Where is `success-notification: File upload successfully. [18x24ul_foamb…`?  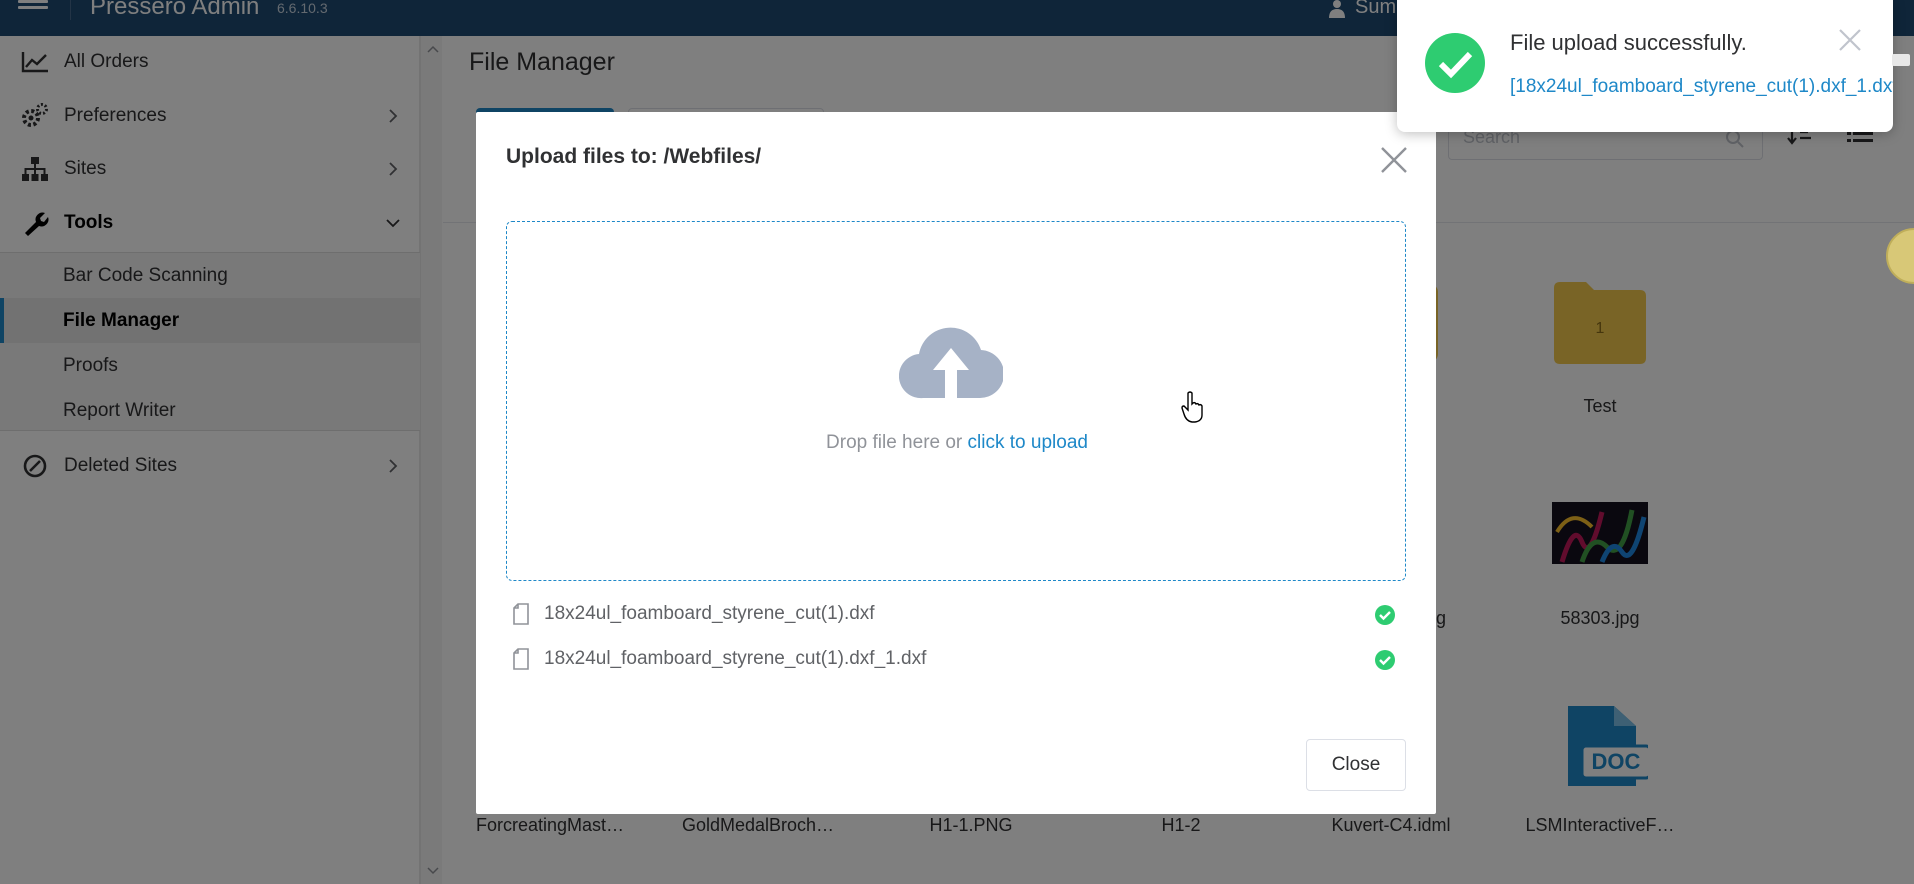
success-notification: File upload successfully. [18x24ul_foamb… is located at coordinates (1645, 66).